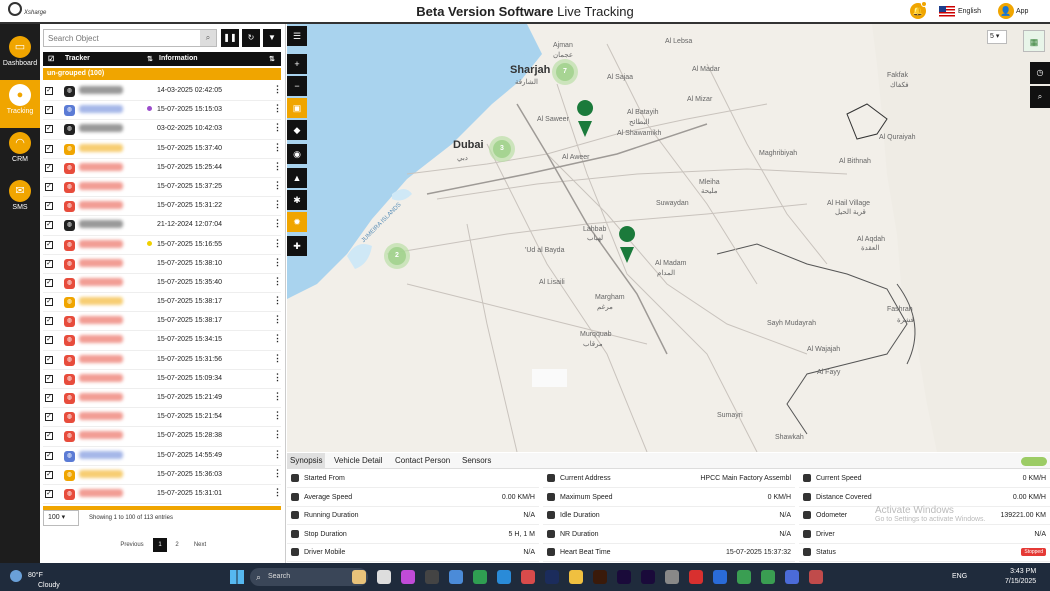  Describe the element at coordinates (297, 246) in the screenshot. I see `crosshair-icon: ✚` at that location.